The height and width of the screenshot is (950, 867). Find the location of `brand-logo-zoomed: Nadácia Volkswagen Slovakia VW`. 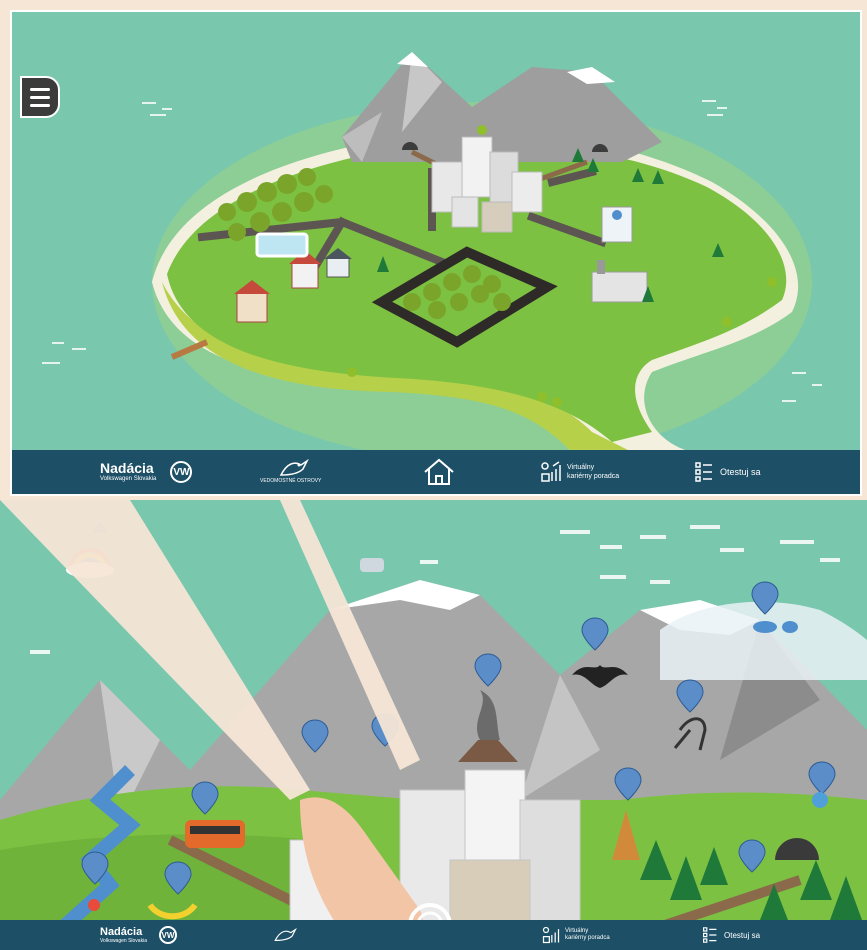

brand-logo-zoomed: Nadácia Volkswagen Slovakia VW is located at coordinates (138, 935).